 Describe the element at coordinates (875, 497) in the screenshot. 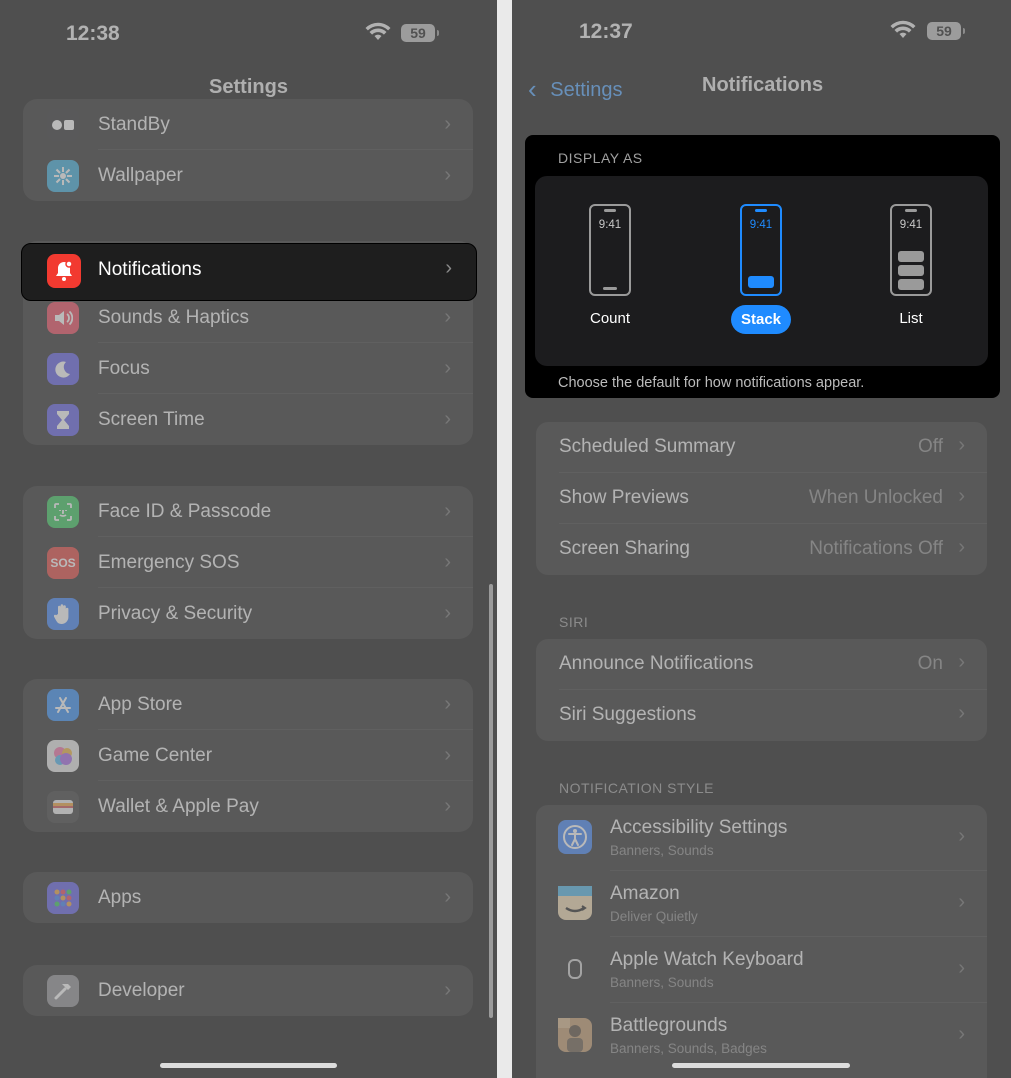

I see `row-value: When Unlocked` at that location.